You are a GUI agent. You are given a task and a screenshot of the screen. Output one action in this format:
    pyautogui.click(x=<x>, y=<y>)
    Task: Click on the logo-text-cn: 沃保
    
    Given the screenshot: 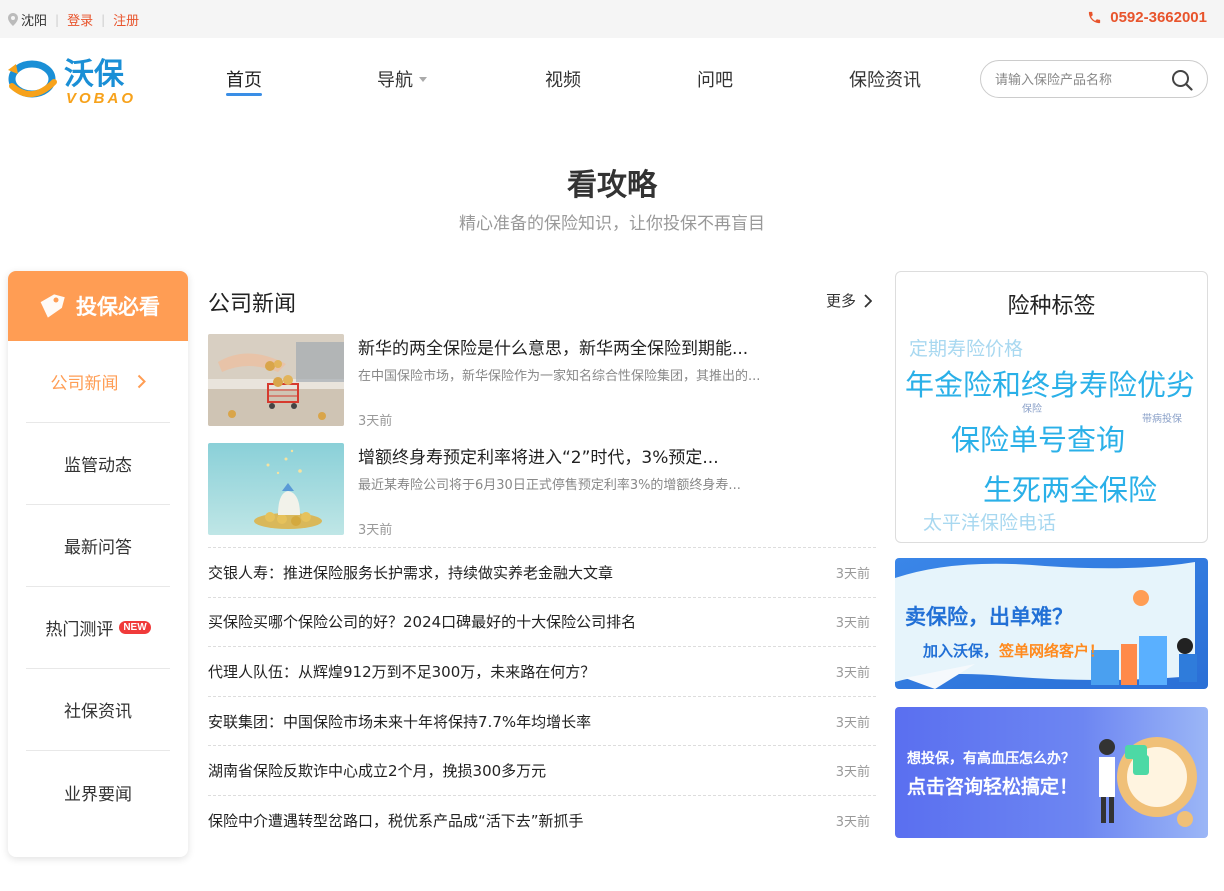 What is the action you would take?
    pyautogui.click(x=94, y=74)
    